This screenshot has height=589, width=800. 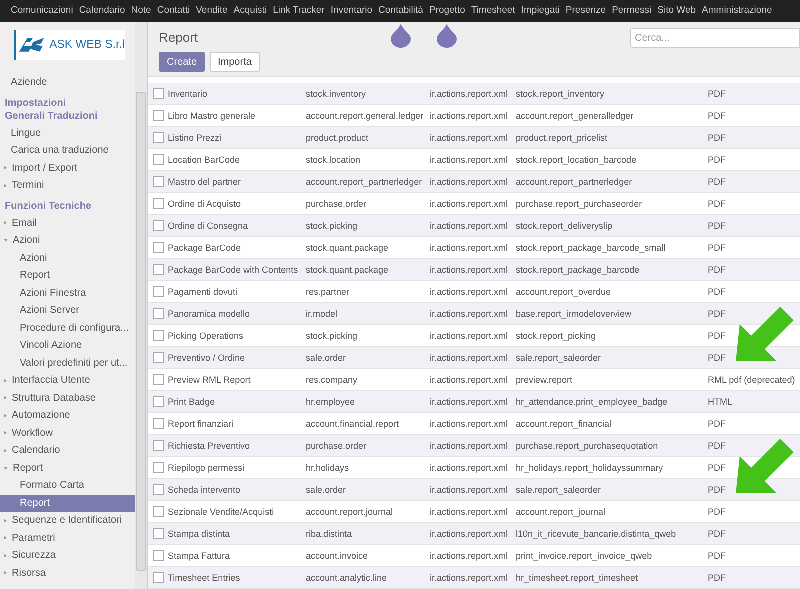 I want to click on menu-group: Calendario, so click(x=67, y=451).